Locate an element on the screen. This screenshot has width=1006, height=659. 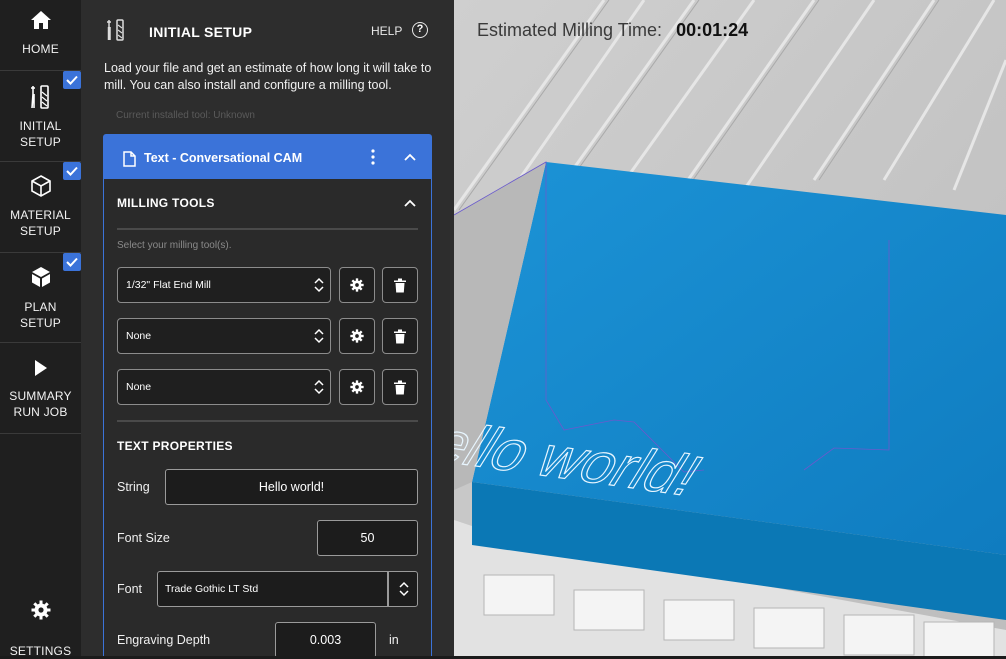
nav-summary-run-job: SUMMARY RUN JOB is located at coordinates (40, 388).